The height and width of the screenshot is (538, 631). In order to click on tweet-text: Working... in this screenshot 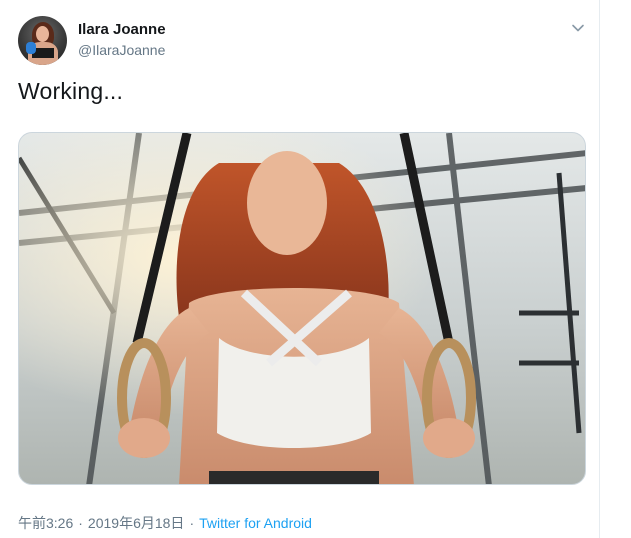, I will do `click(71, 91)`.